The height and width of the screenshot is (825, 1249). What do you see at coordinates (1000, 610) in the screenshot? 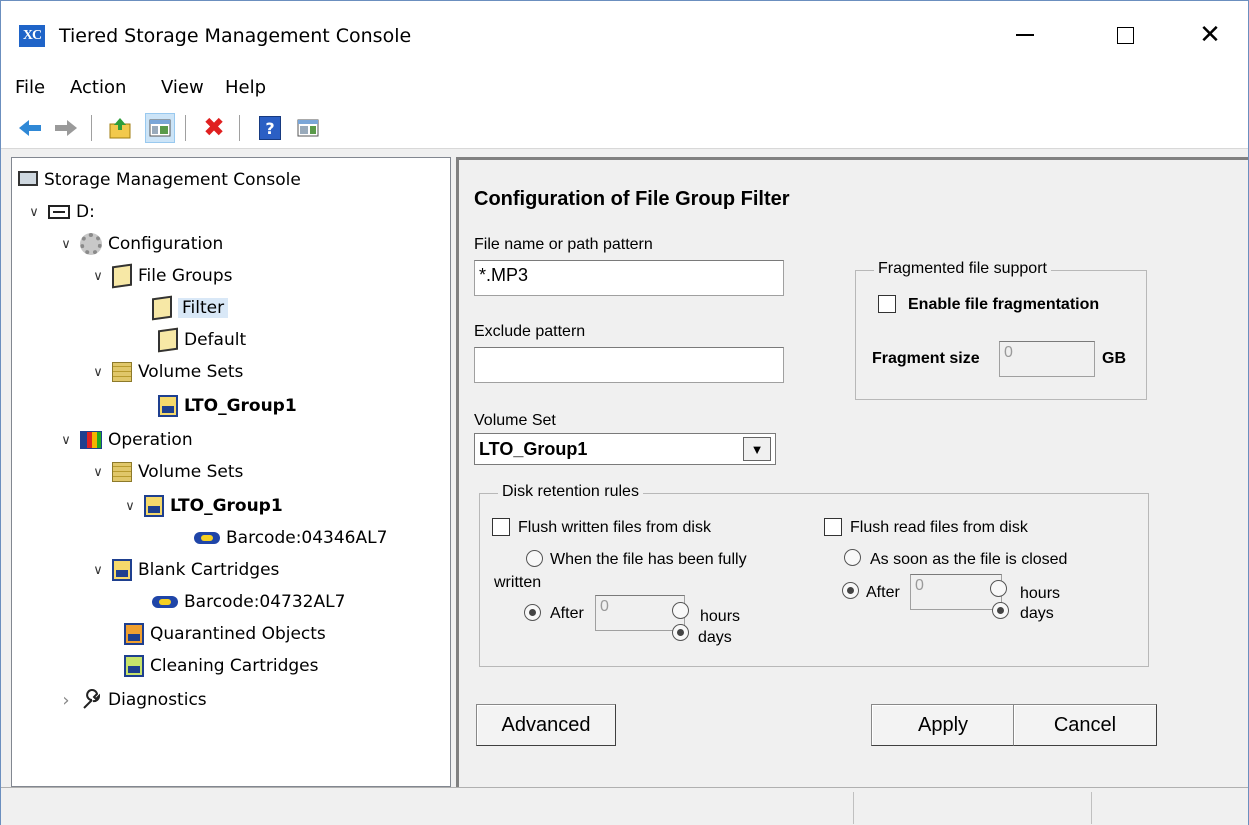
I see `read-days-radio` at bounding box center [1000, 610].